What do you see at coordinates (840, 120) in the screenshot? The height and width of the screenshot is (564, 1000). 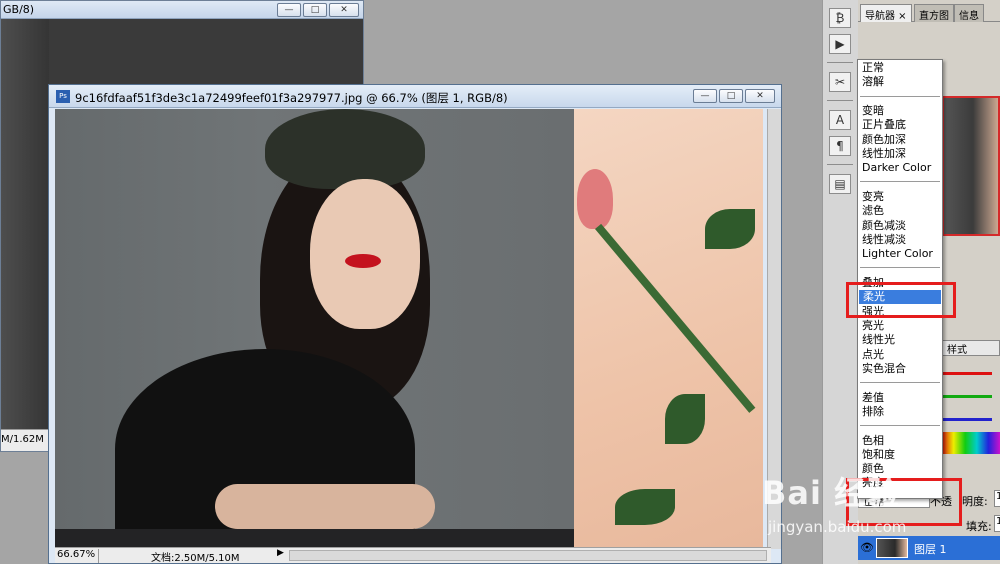 I see `character-icon: A` at bounding box center [840, 120].